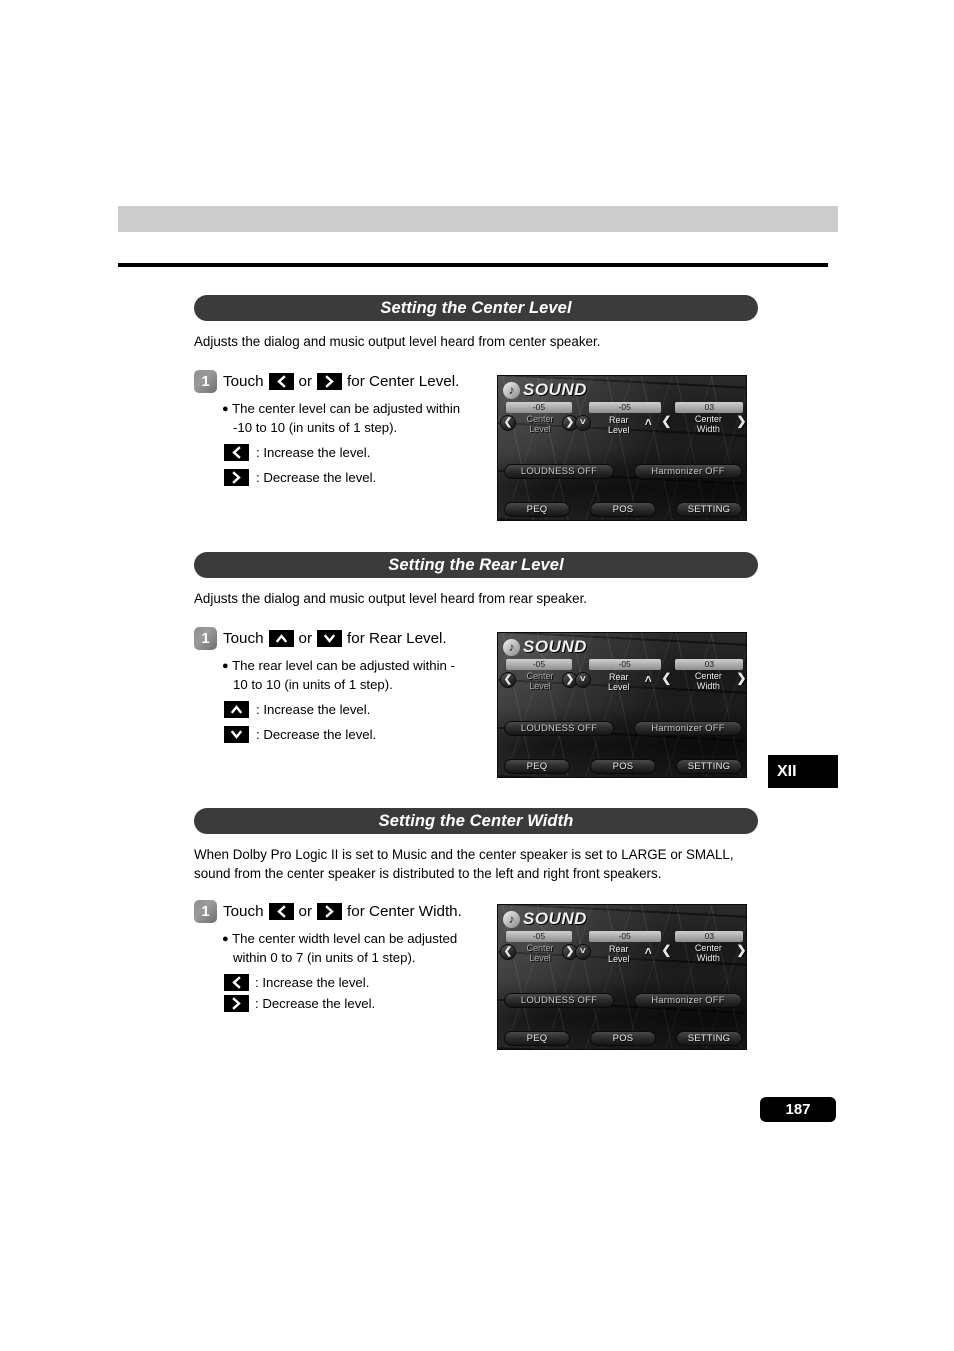  Describe the element at coordinates (617, 949) in the screenshot. I see `param-rear-level: -05 ˅ Rear Level ˄` at that location.